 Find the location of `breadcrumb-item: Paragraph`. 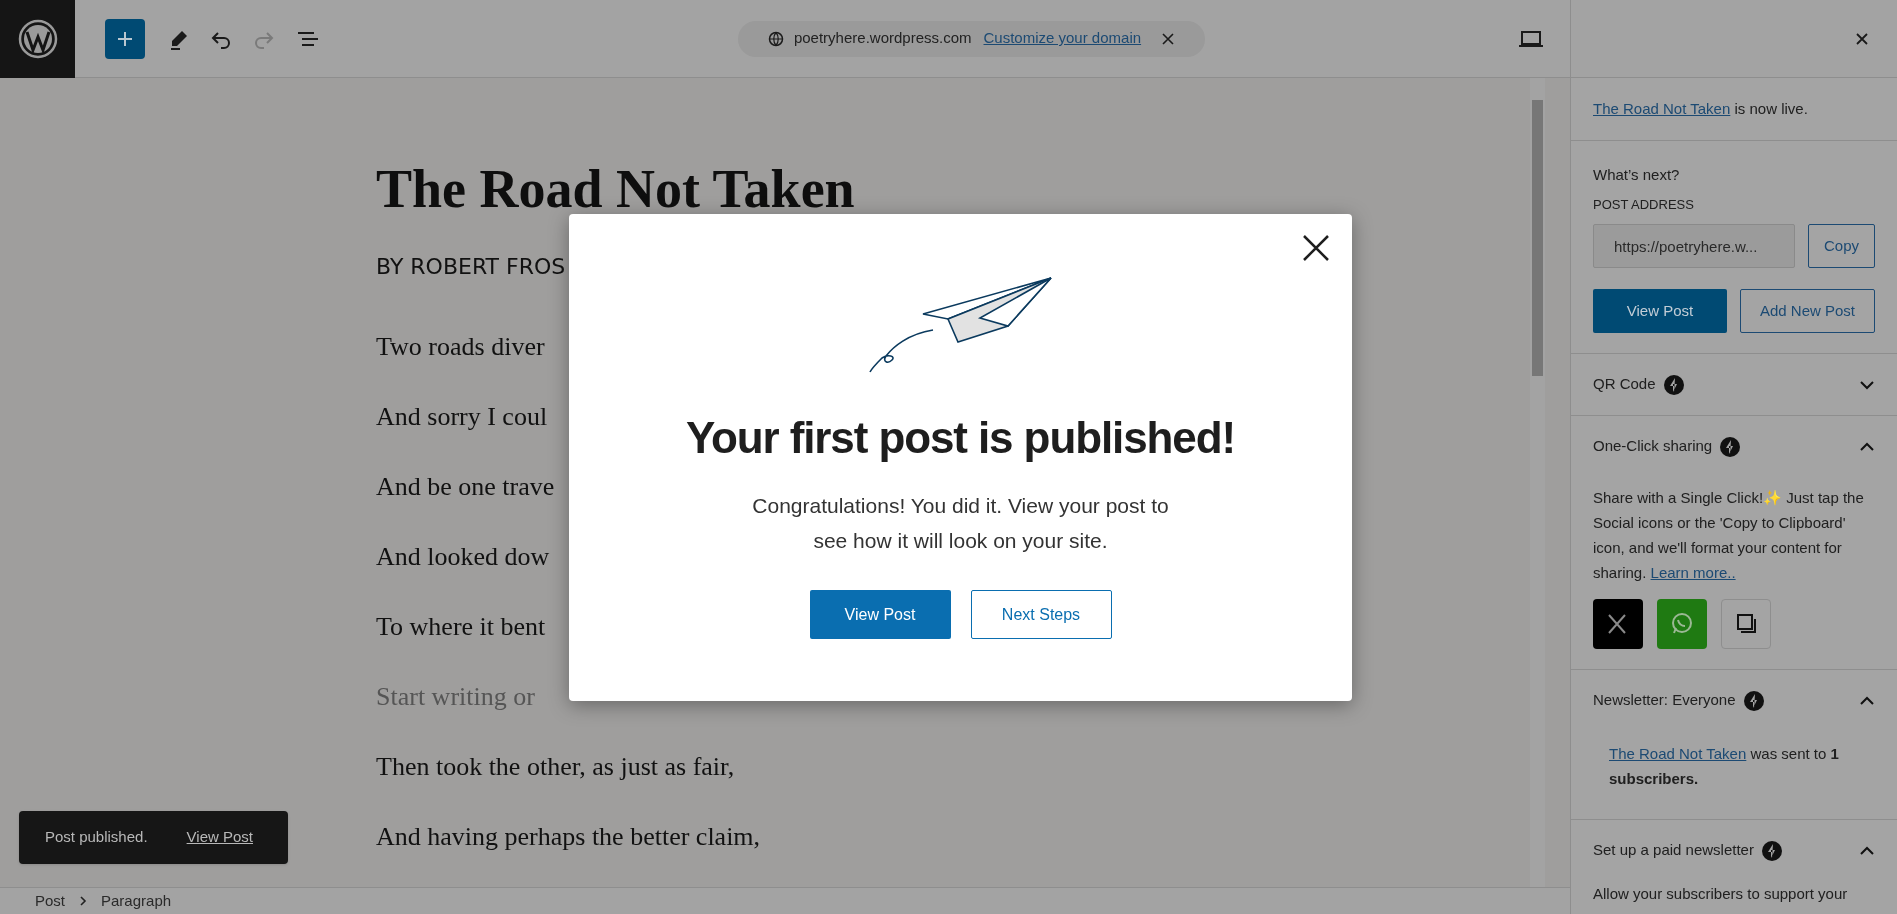

breadcrumb-item: Paragraph is located at coordinates (136, 901).